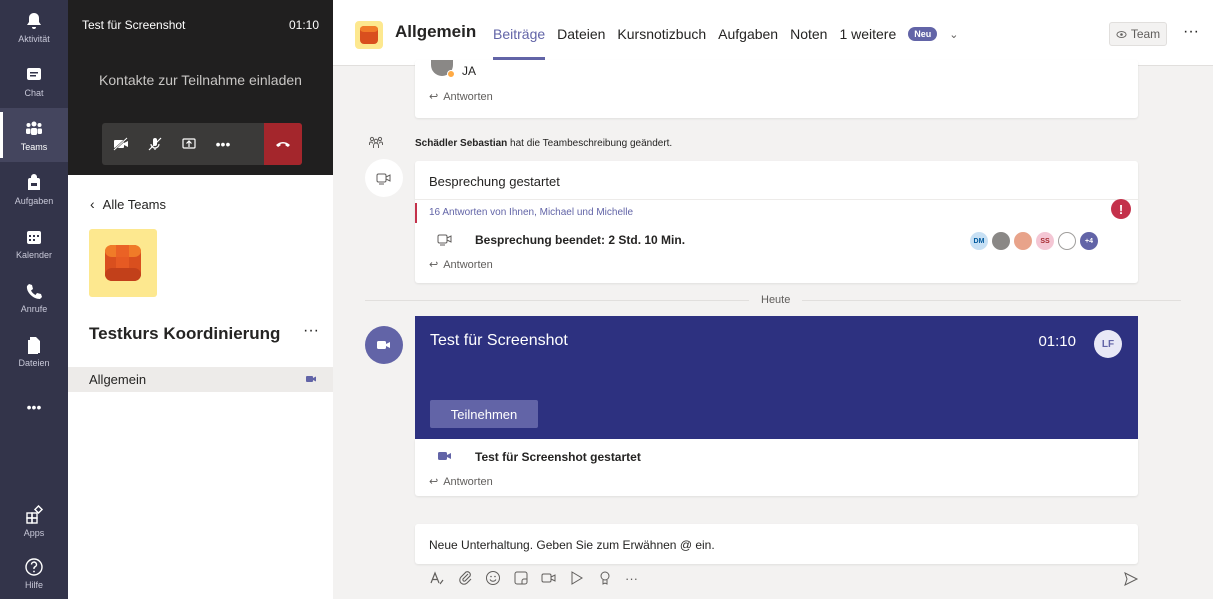 The height and width of the screenshot is (599, 1213). What do you see at coordinates (434, 97) in the screenshot?
I see `reply-icon: ↩` at bounding box center [434, 97].